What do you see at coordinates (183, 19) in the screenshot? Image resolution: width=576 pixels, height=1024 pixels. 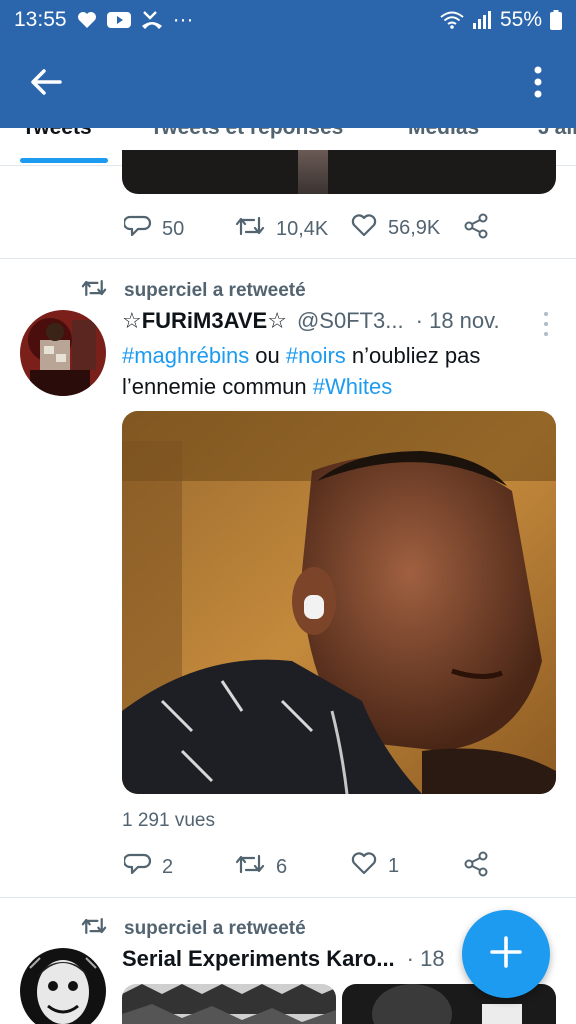 I see `status-more: ···` at bounding box center [183, 19].